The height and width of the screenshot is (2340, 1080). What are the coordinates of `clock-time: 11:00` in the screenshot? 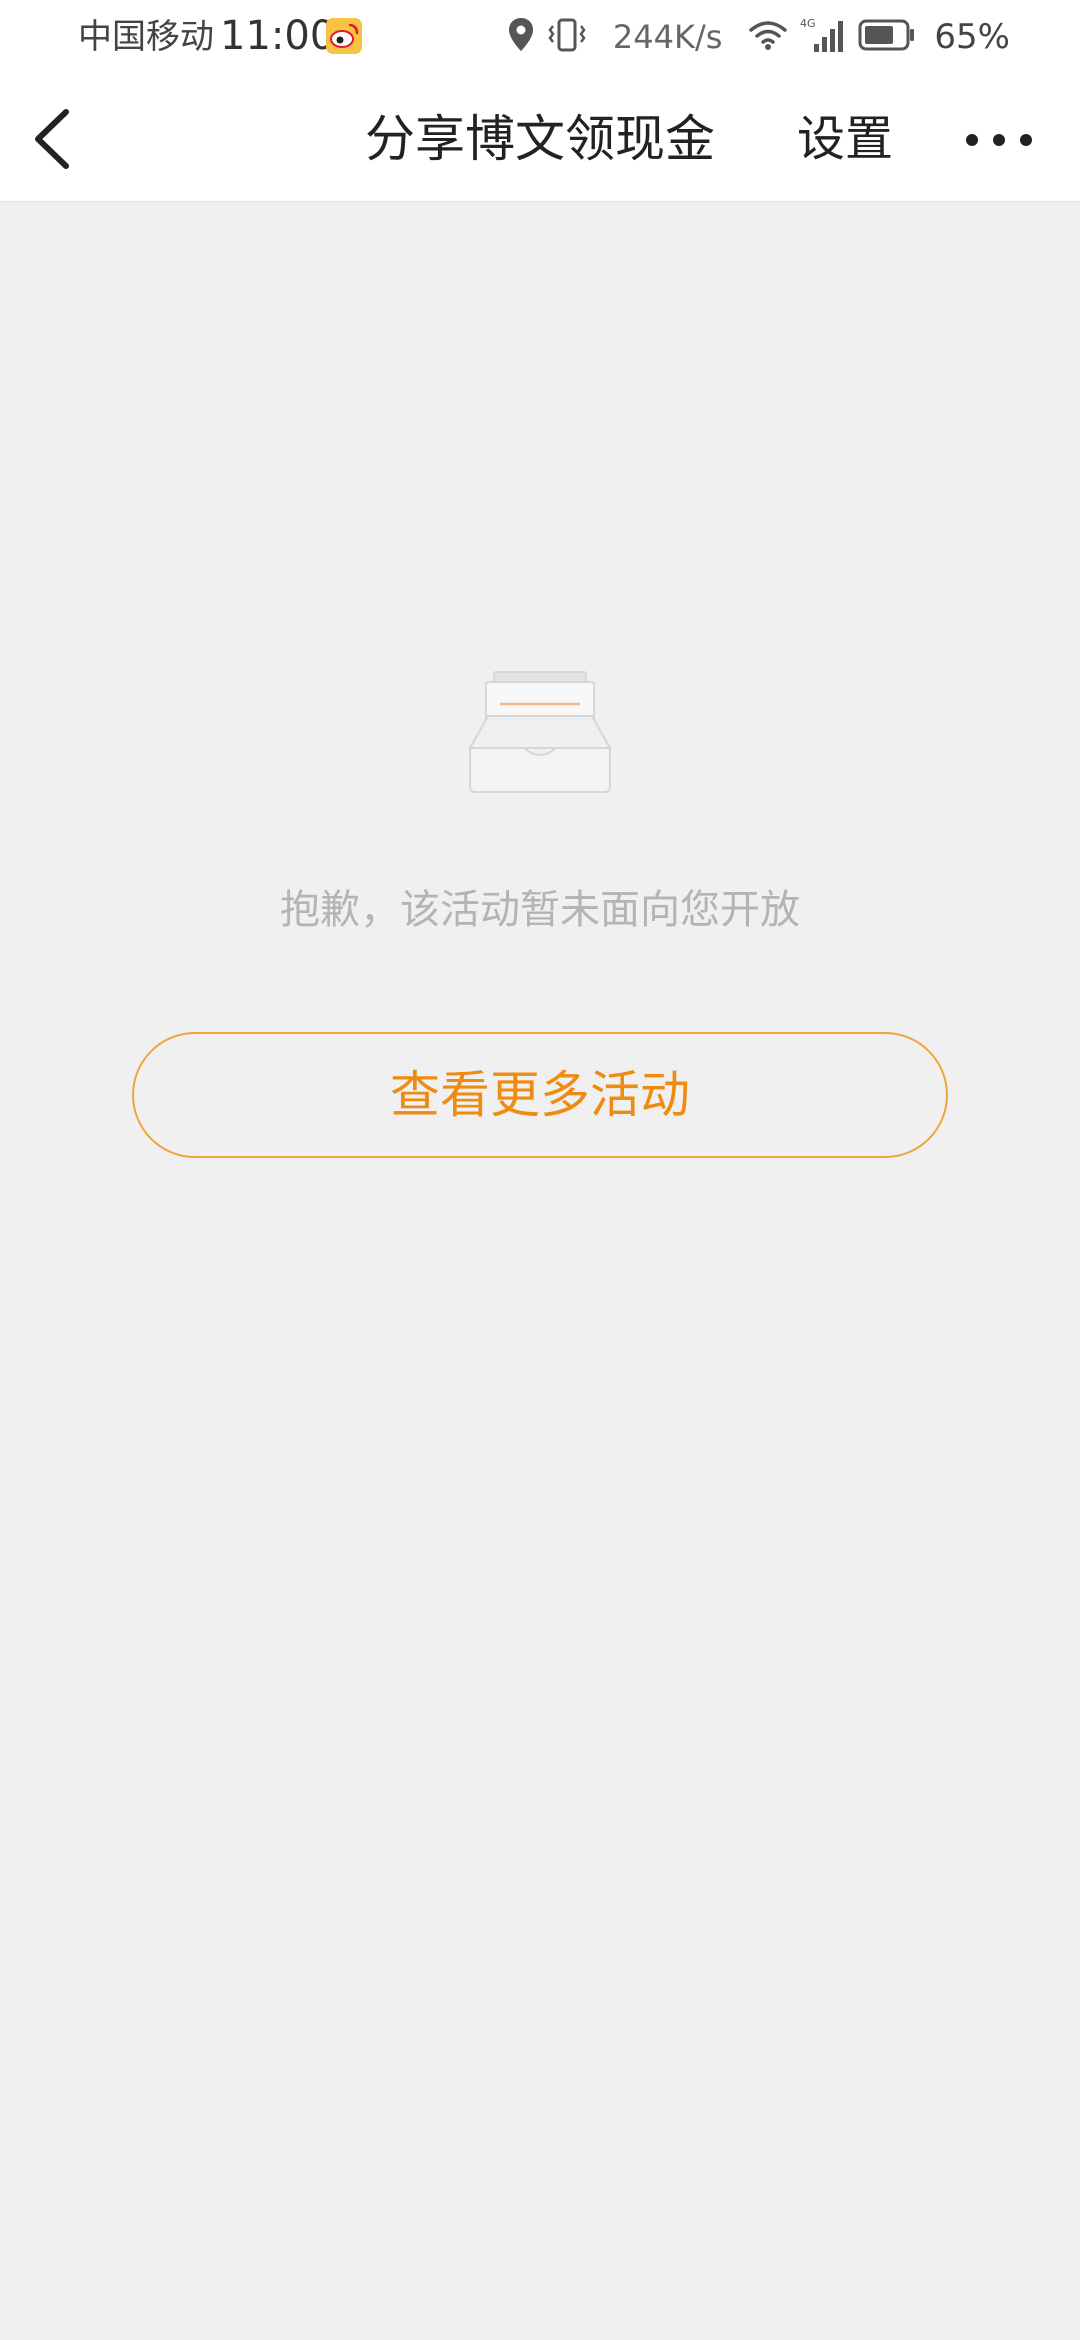 It's located at (278, 36).